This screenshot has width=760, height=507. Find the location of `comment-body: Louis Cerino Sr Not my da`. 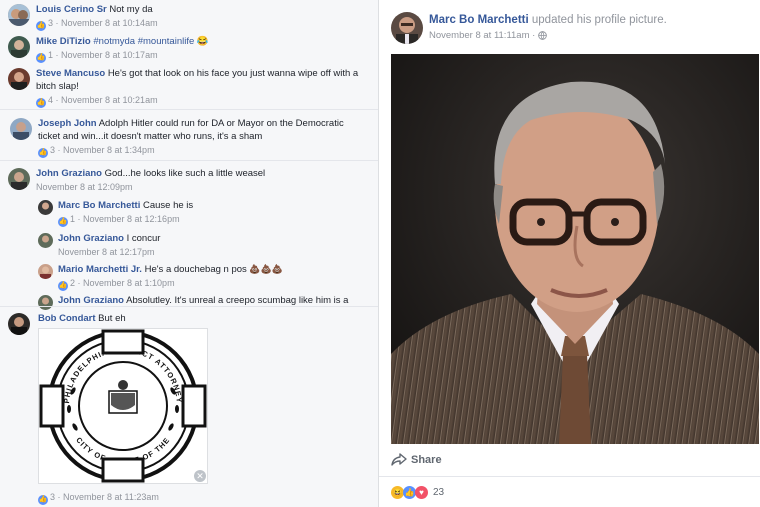

comment-body: Louis Cerino Sr Not my da is located at coordinates (201, 9).